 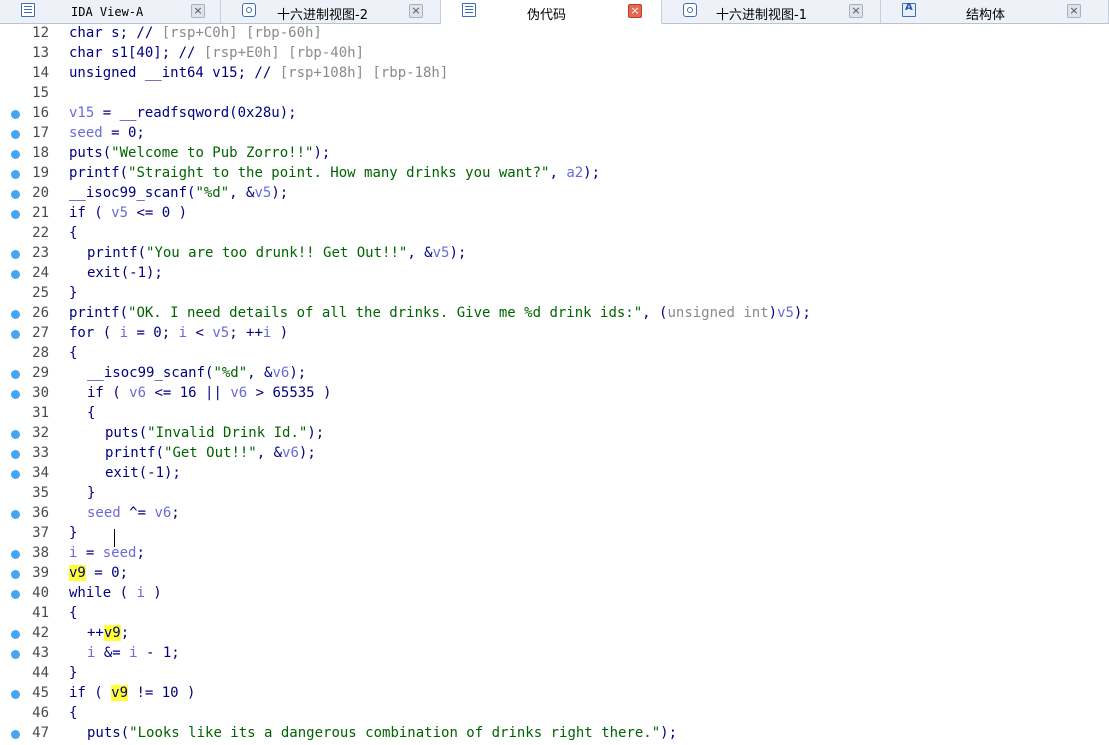 What do you see at coordinates (210, 453) in the screenshot?
I see `code-text: printf("Get Out!!", &v6);` at bounding box center [210, 453].